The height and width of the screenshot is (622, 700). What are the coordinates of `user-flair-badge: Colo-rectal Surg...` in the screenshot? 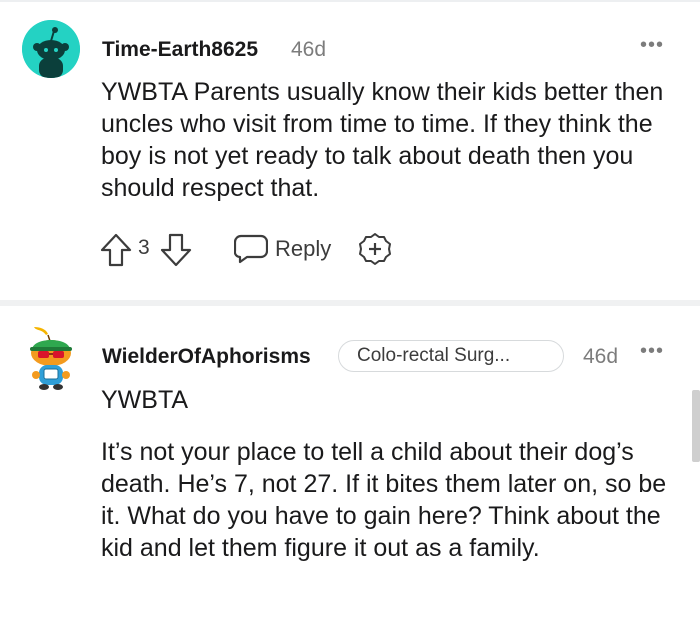 It's located at (451, 356).